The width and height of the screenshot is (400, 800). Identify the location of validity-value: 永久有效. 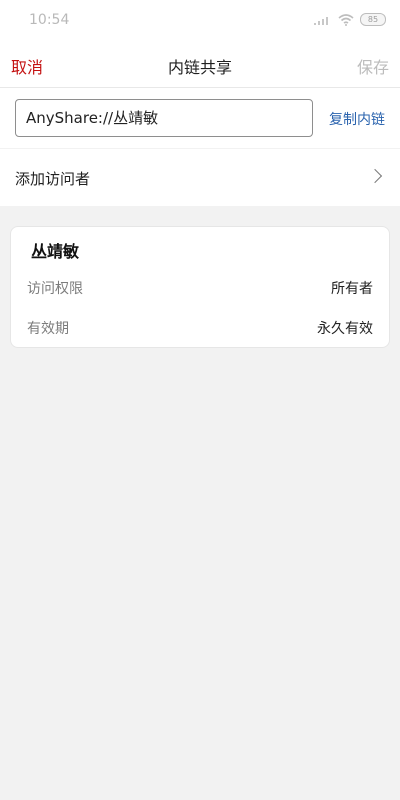
(345, 329).